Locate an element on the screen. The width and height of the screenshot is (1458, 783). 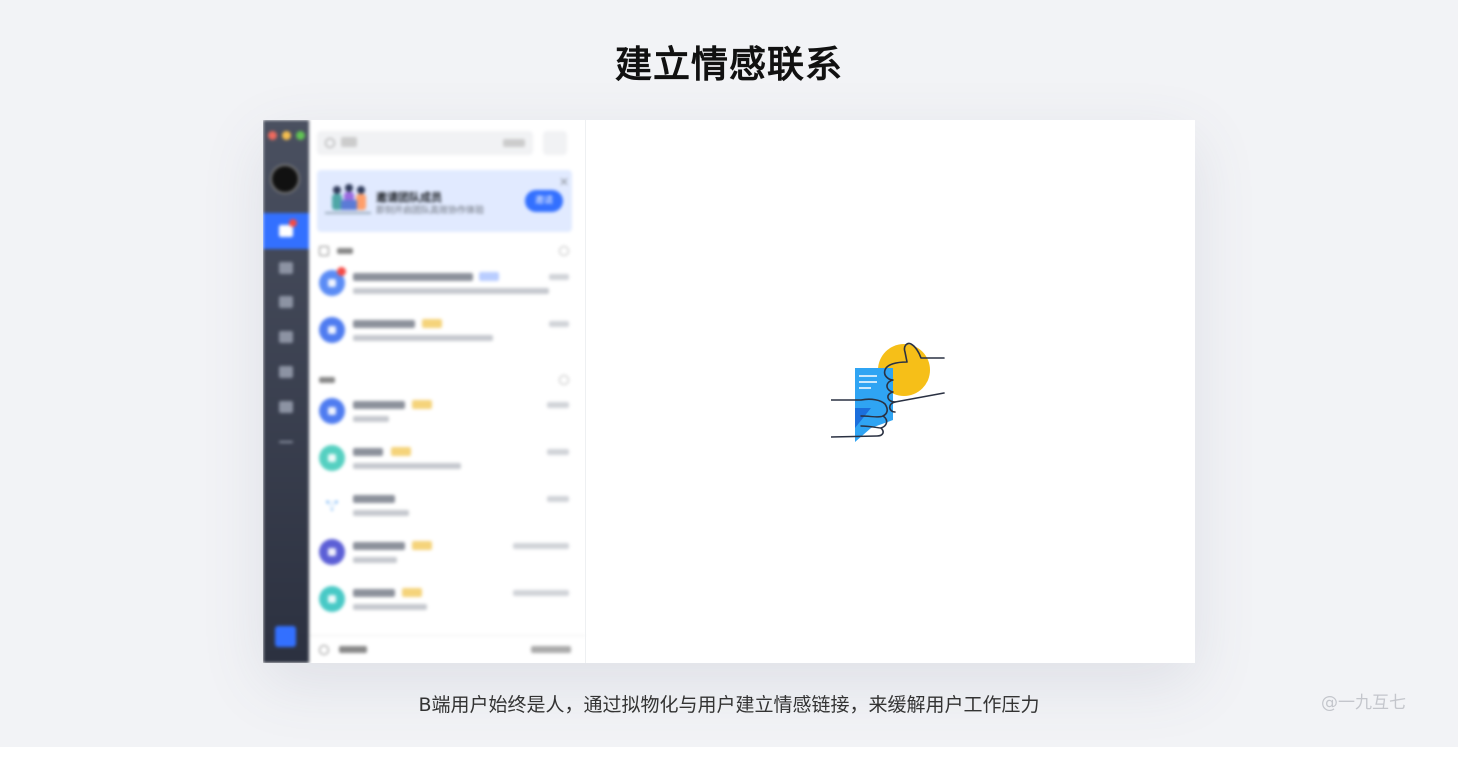
section-header-pinned is located at coordinates (445, 251).